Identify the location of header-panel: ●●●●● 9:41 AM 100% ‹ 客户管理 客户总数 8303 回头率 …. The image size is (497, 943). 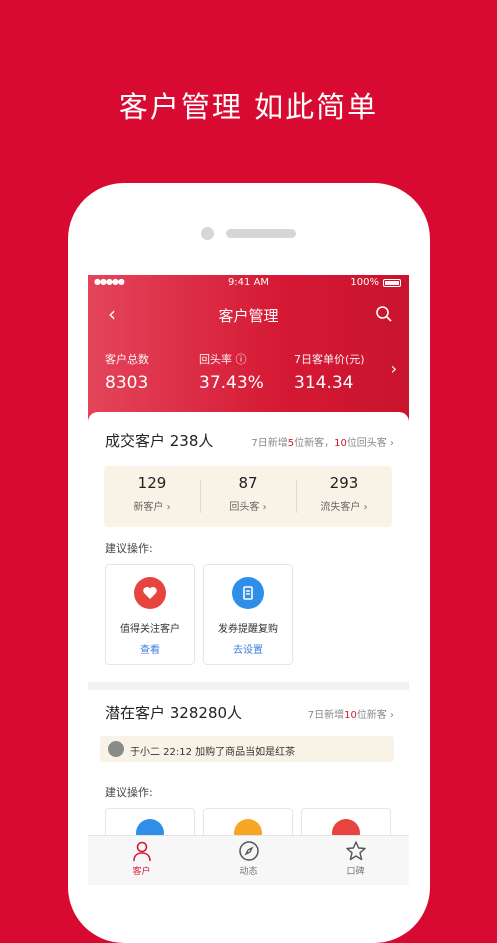
(248, 355).